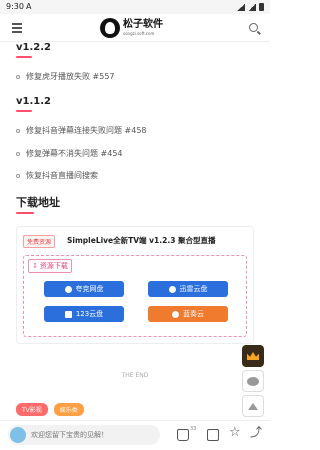 This screenshot has width=320, height=450. I want to click on quark-download-button: 夸克网盘, so click(84, 289).